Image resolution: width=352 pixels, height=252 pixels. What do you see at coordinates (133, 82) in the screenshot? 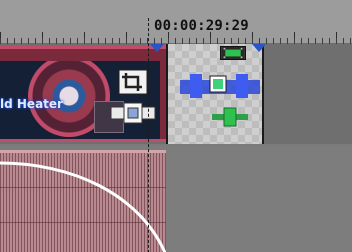
I see `crop-icon` at bounding box center [133, 82].